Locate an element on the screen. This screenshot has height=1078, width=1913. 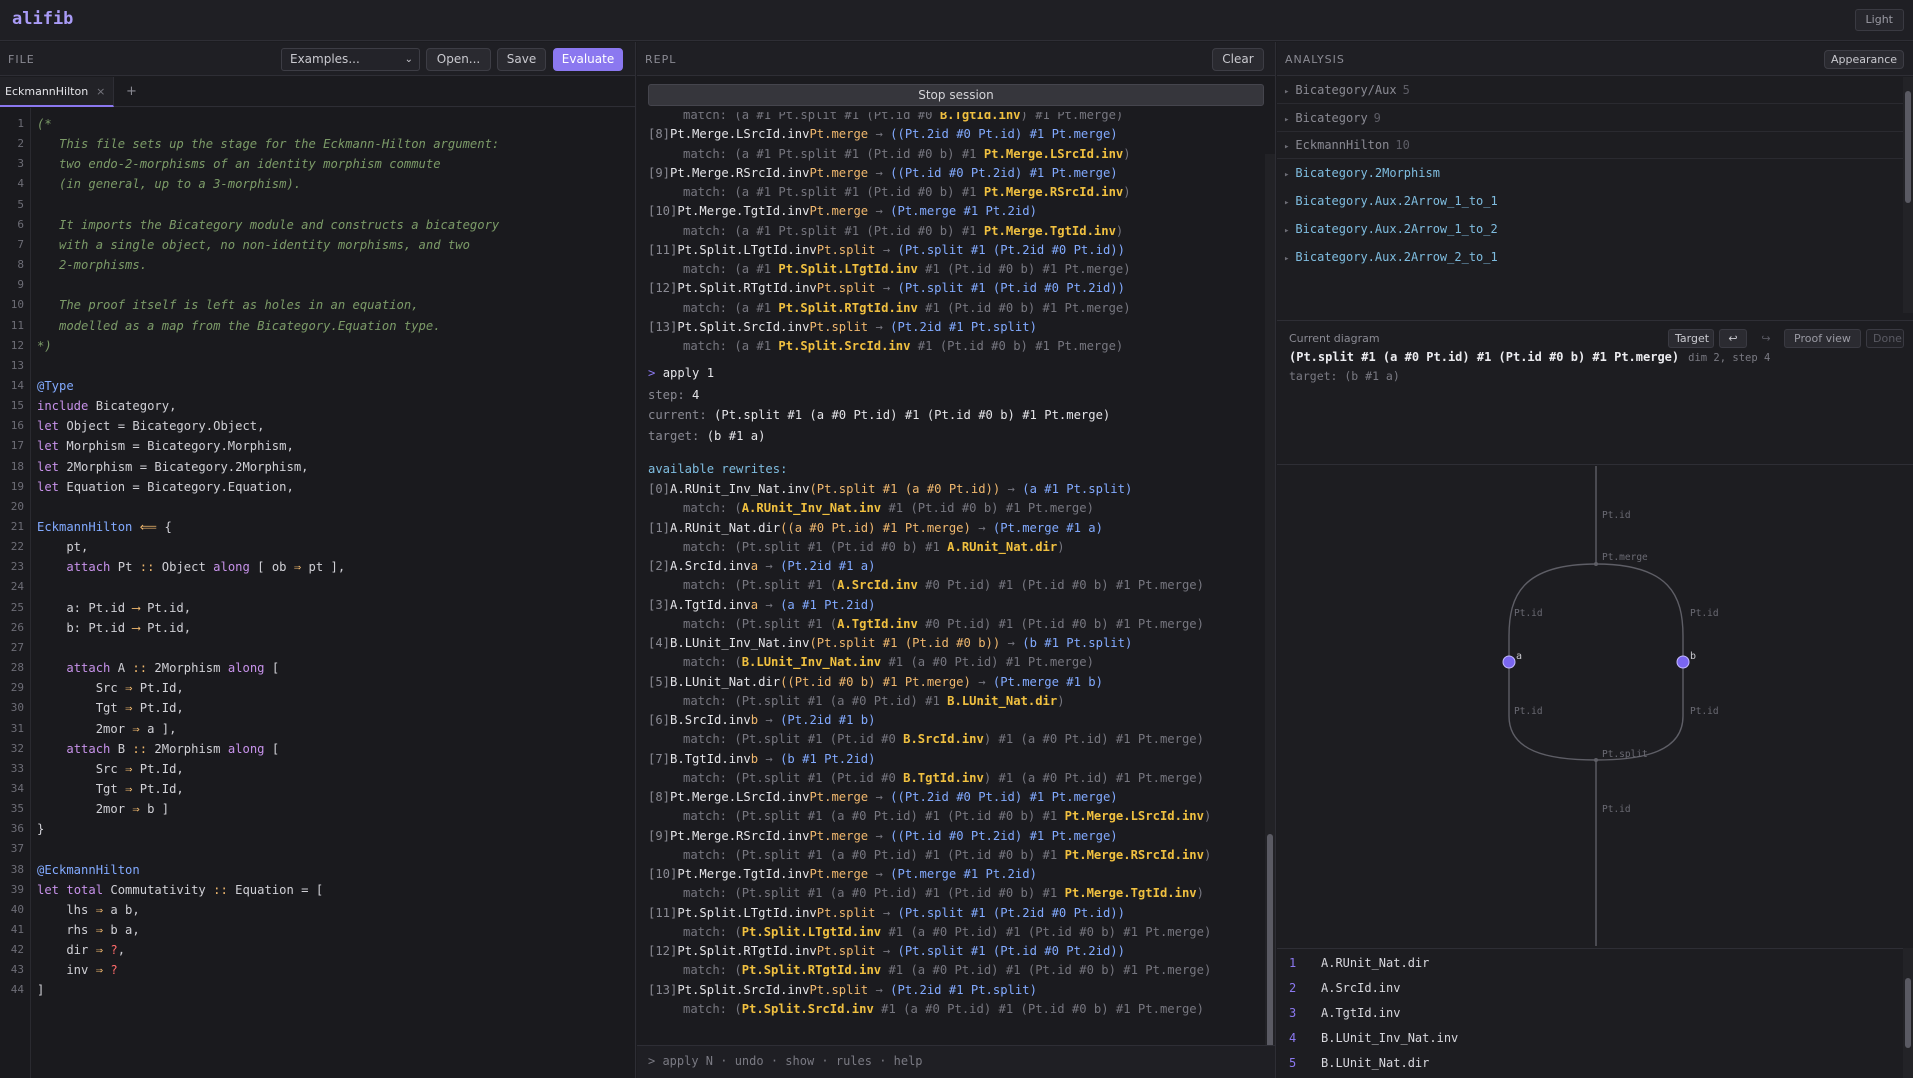
tree-item: ▸ Bicategory/Aux 5 is located at coordinates (1590, 90).